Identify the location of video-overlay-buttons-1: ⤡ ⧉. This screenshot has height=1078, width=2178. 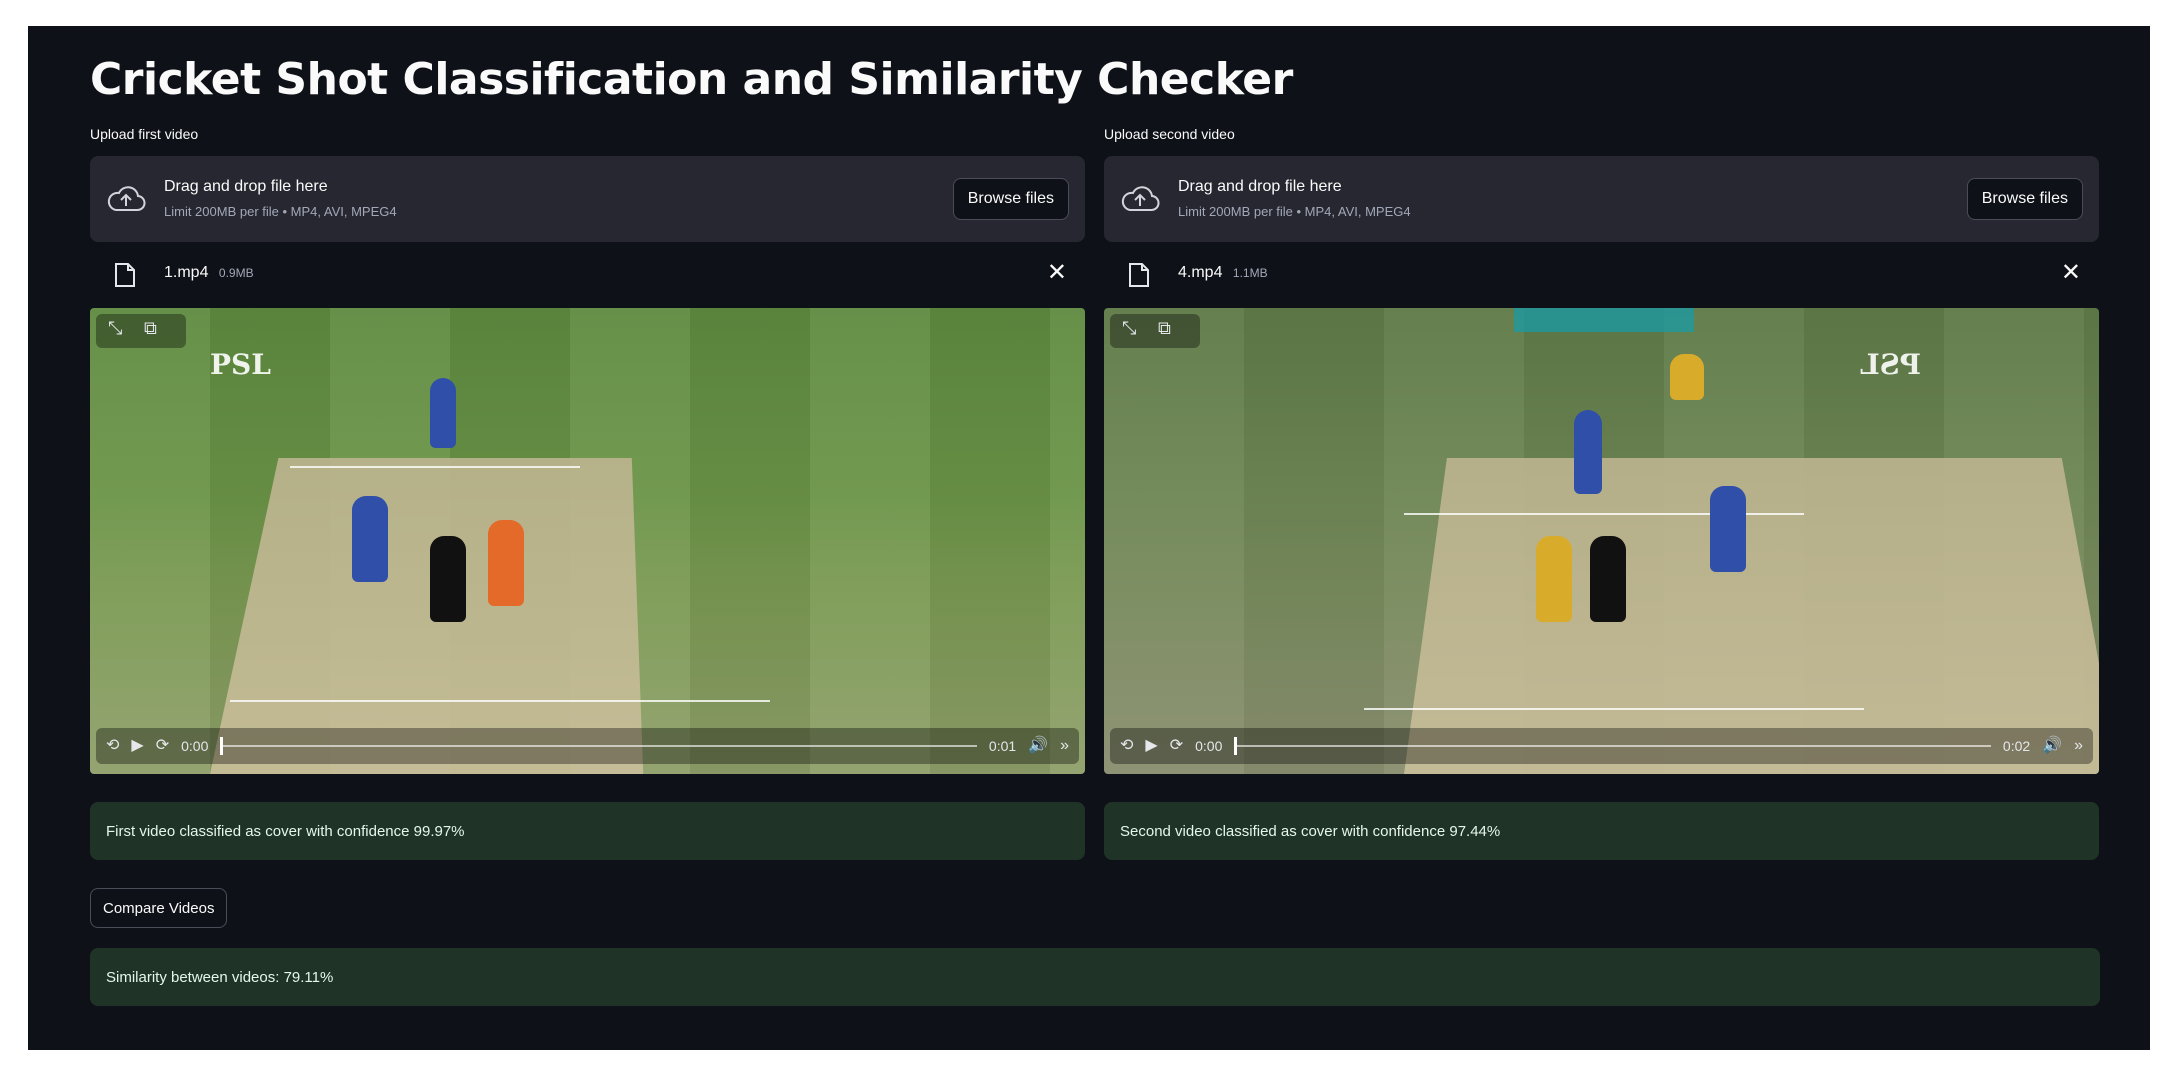
(141, 331).